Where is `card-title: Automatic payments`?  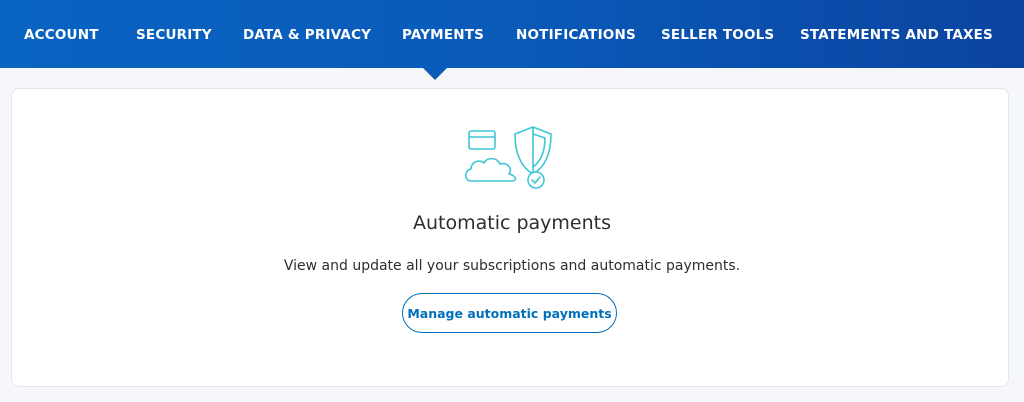 card-title: Automatic payments is located at coordinates (511, 223).